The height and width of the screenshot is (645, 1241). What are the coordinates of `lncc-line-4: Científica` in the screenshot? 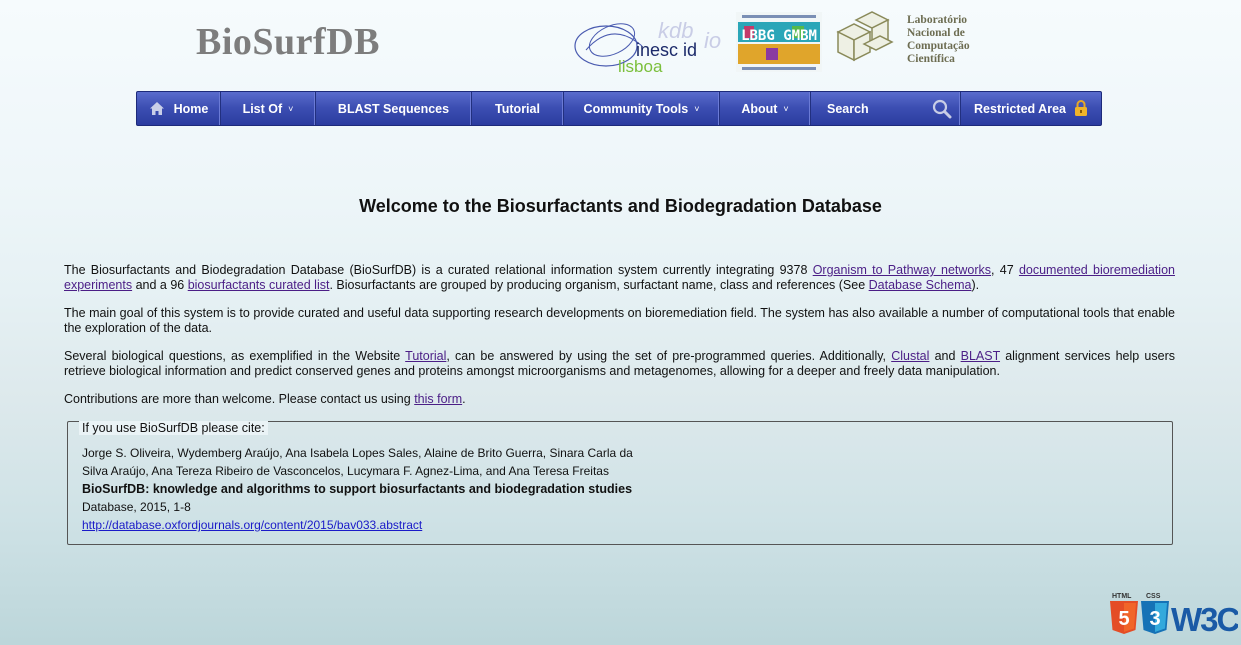 It's located at (931, 59).